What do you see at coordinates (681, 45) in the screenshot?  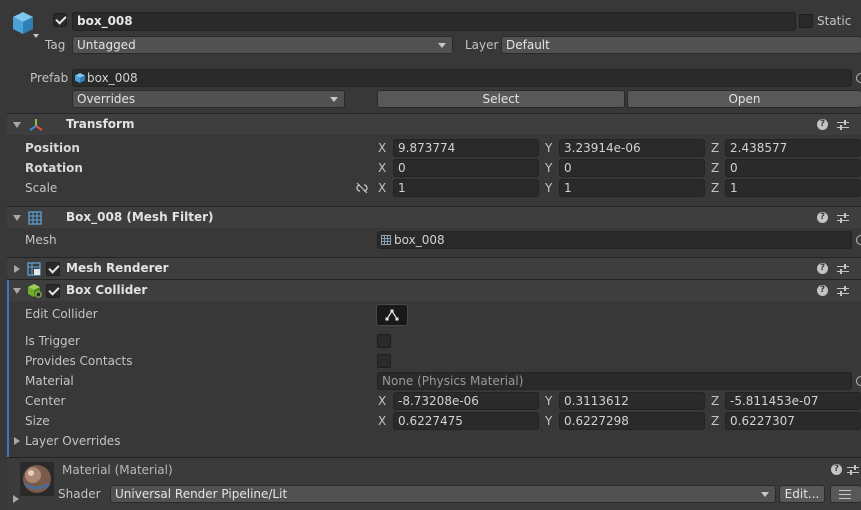 I see `layer-dropdown: Default` at bounding box center [681, 45].